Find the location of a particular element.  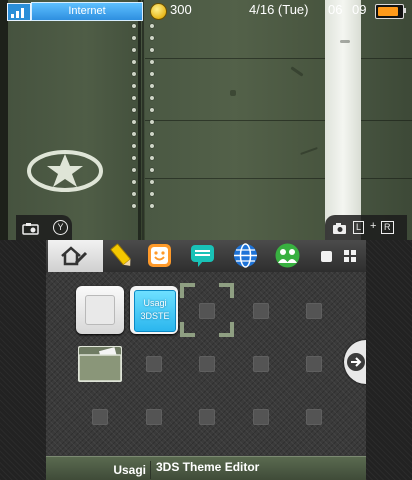

status-bar: Internet 300 4/16 (Tue) 06 09 is located at coordinates (206, 11).